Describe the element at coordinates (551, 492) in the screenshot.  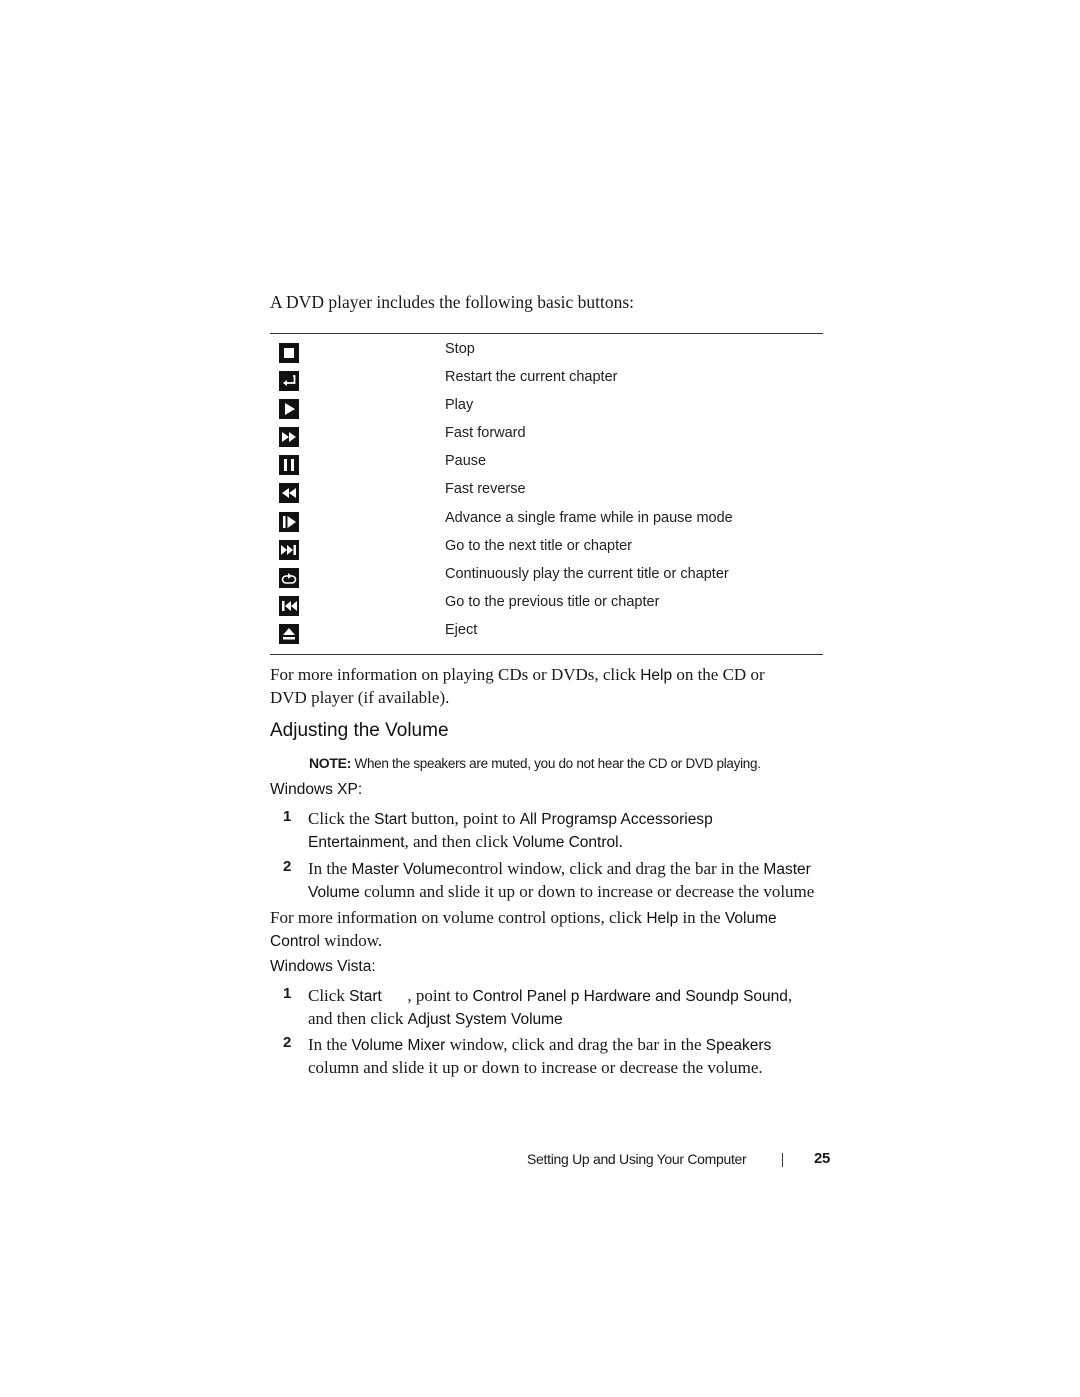
I see `button-row-fast-reverse: Fast reverse` at that location.